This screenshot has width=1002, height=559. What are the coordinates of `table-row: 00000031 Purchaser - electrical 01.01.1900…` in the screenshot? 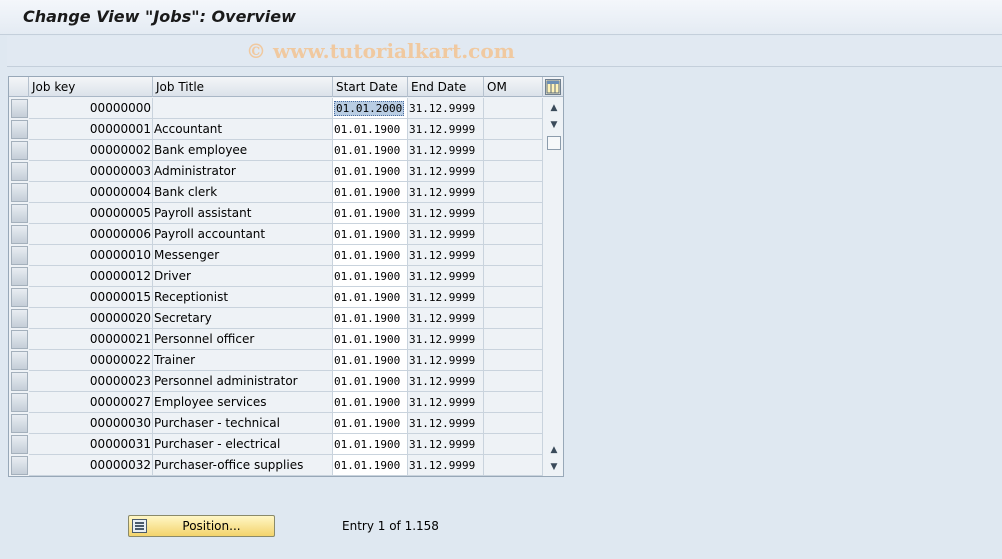 It's located at (276, 444).